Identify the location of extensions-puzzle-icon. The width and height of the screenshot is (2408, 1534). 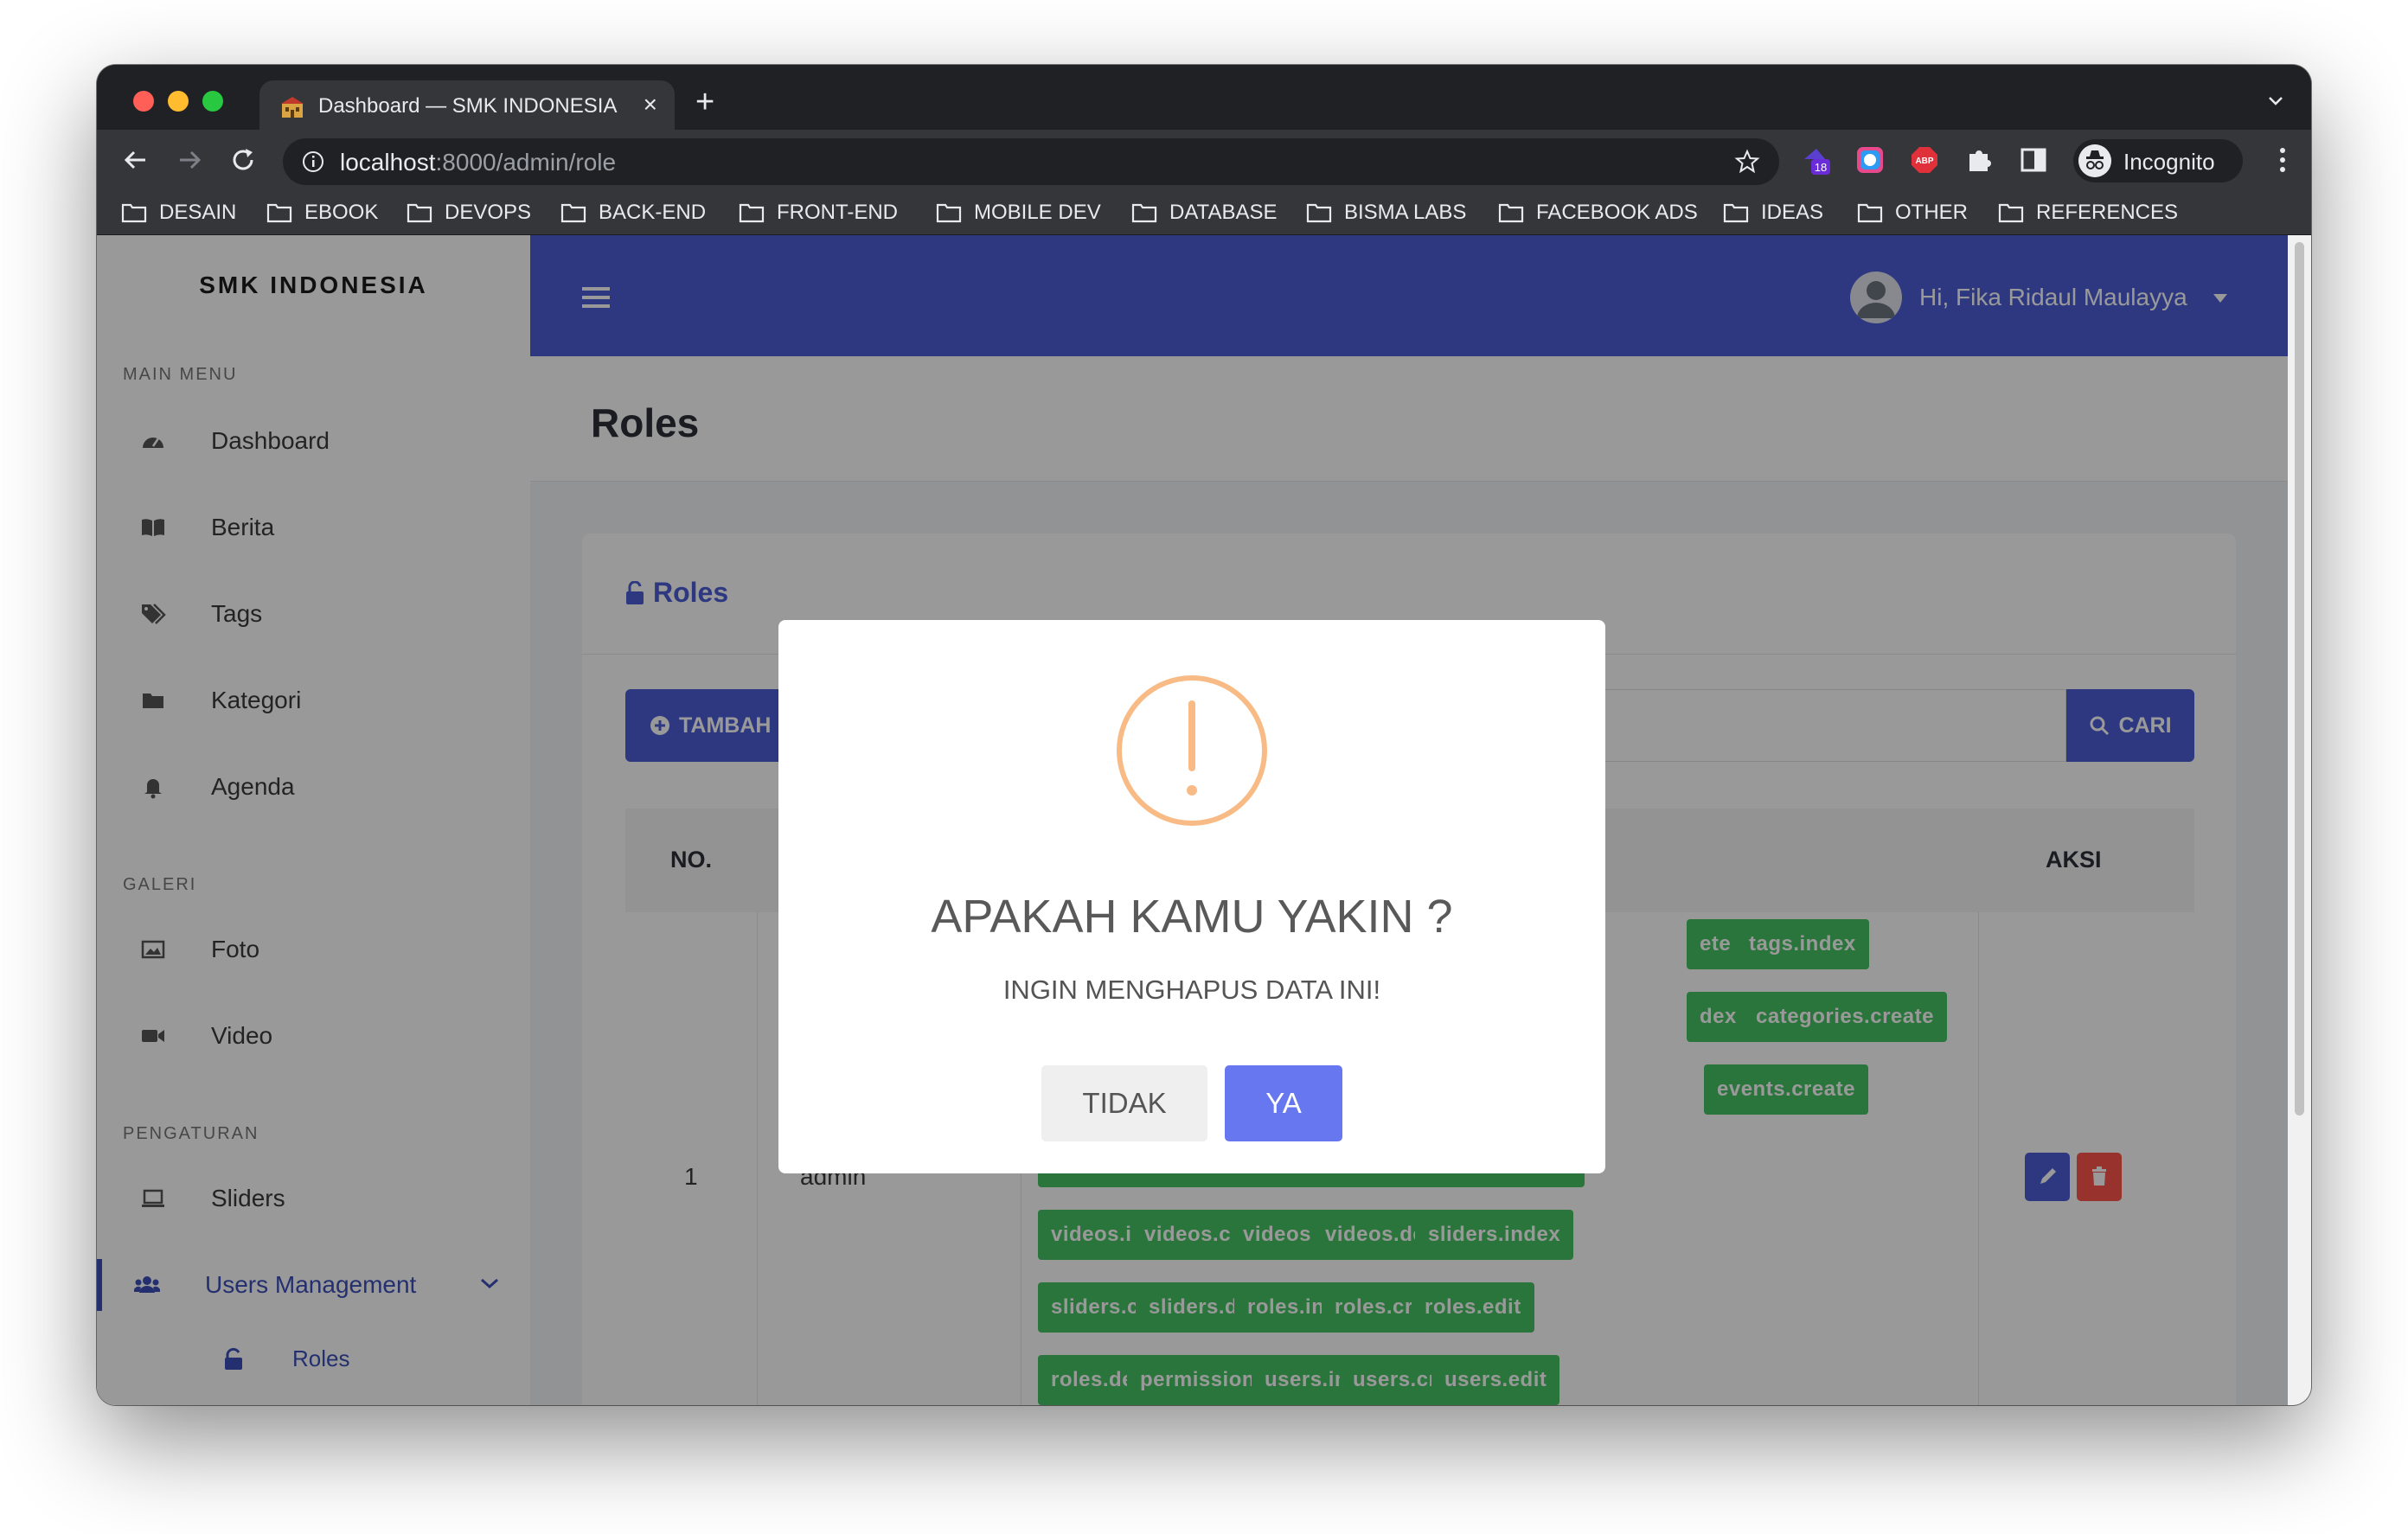
(1979, 160).